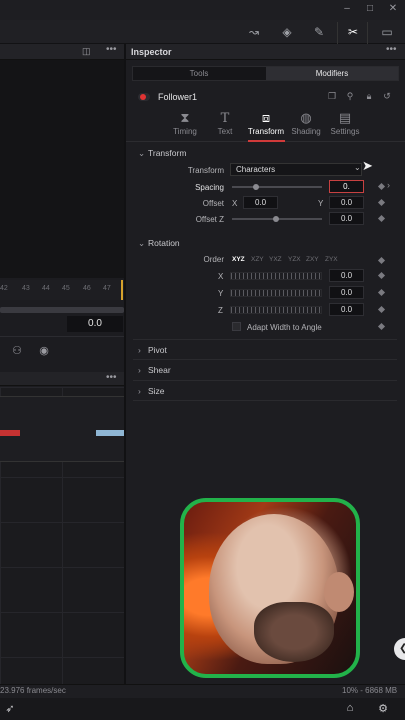  I want to click on rotation-z-dial, so click(276, 310).